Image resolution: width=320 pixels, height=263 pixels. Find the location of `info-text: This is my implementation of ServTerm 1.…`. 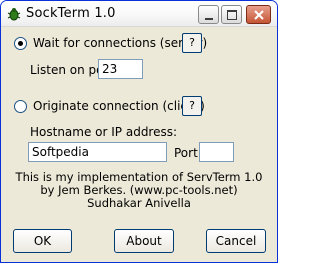

info-text: This is my implementation of ServTerm 1.… is located at coordinates (139, 190).